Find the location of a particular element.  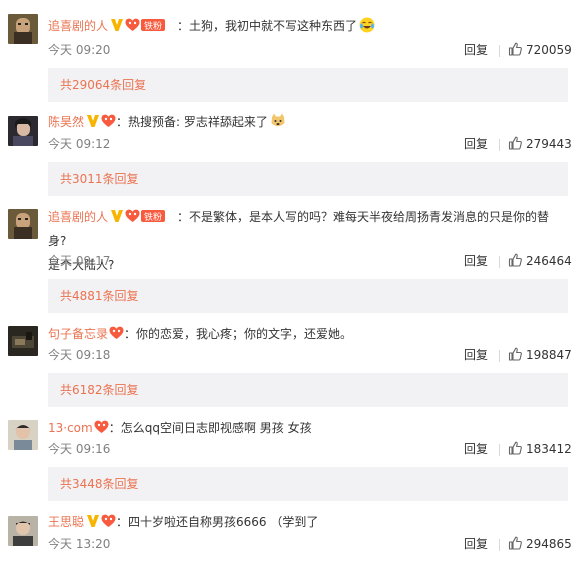

view-replies-link: 共3011条回复 is located at coordinates (99, 179).